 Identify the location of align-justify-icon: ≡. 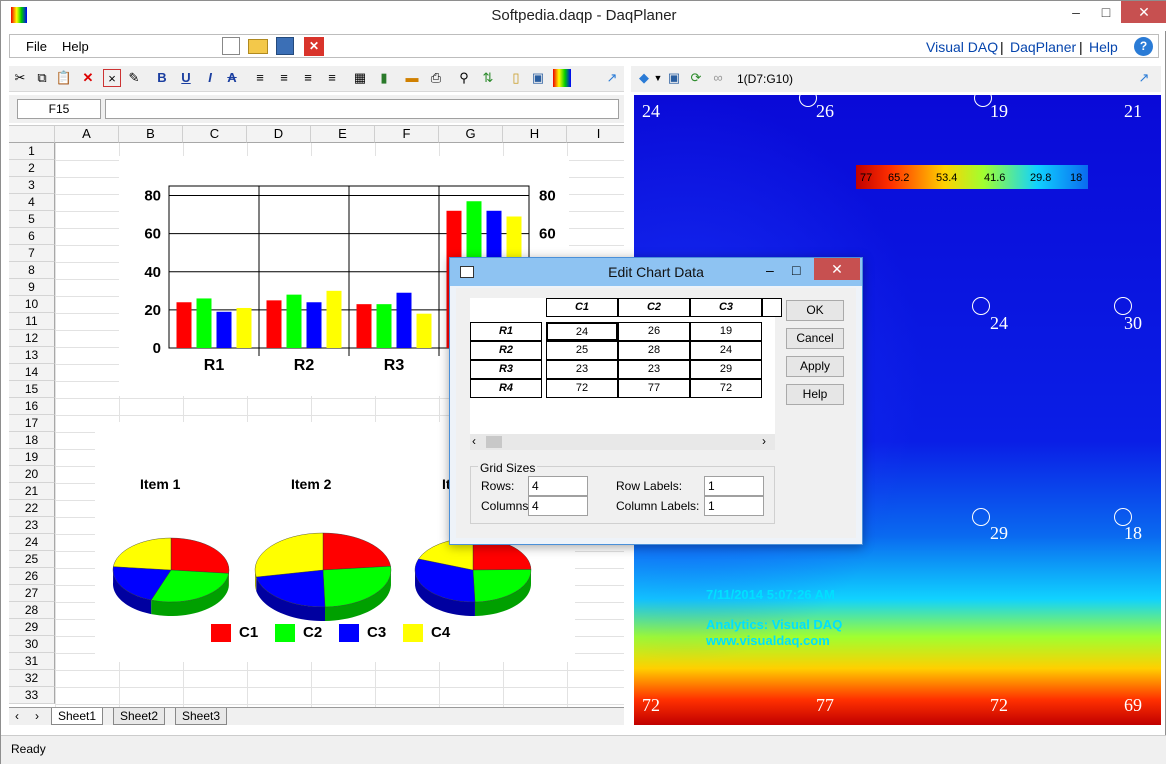
(308, 78).